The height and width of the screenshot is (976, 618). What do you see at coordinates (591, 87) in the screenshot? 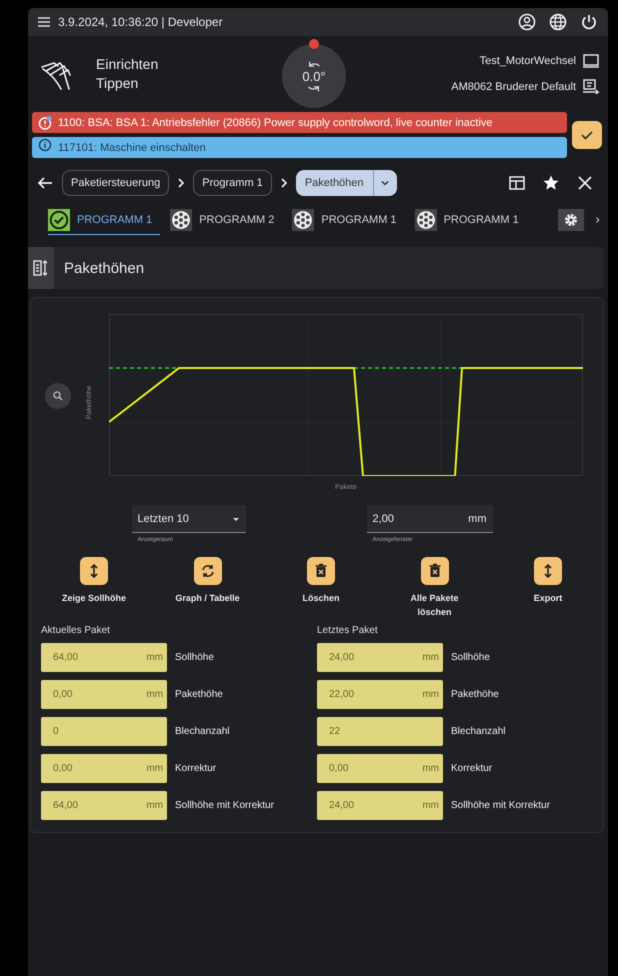
I see `screen-arrow-icon` at bounding box center [591, 87].